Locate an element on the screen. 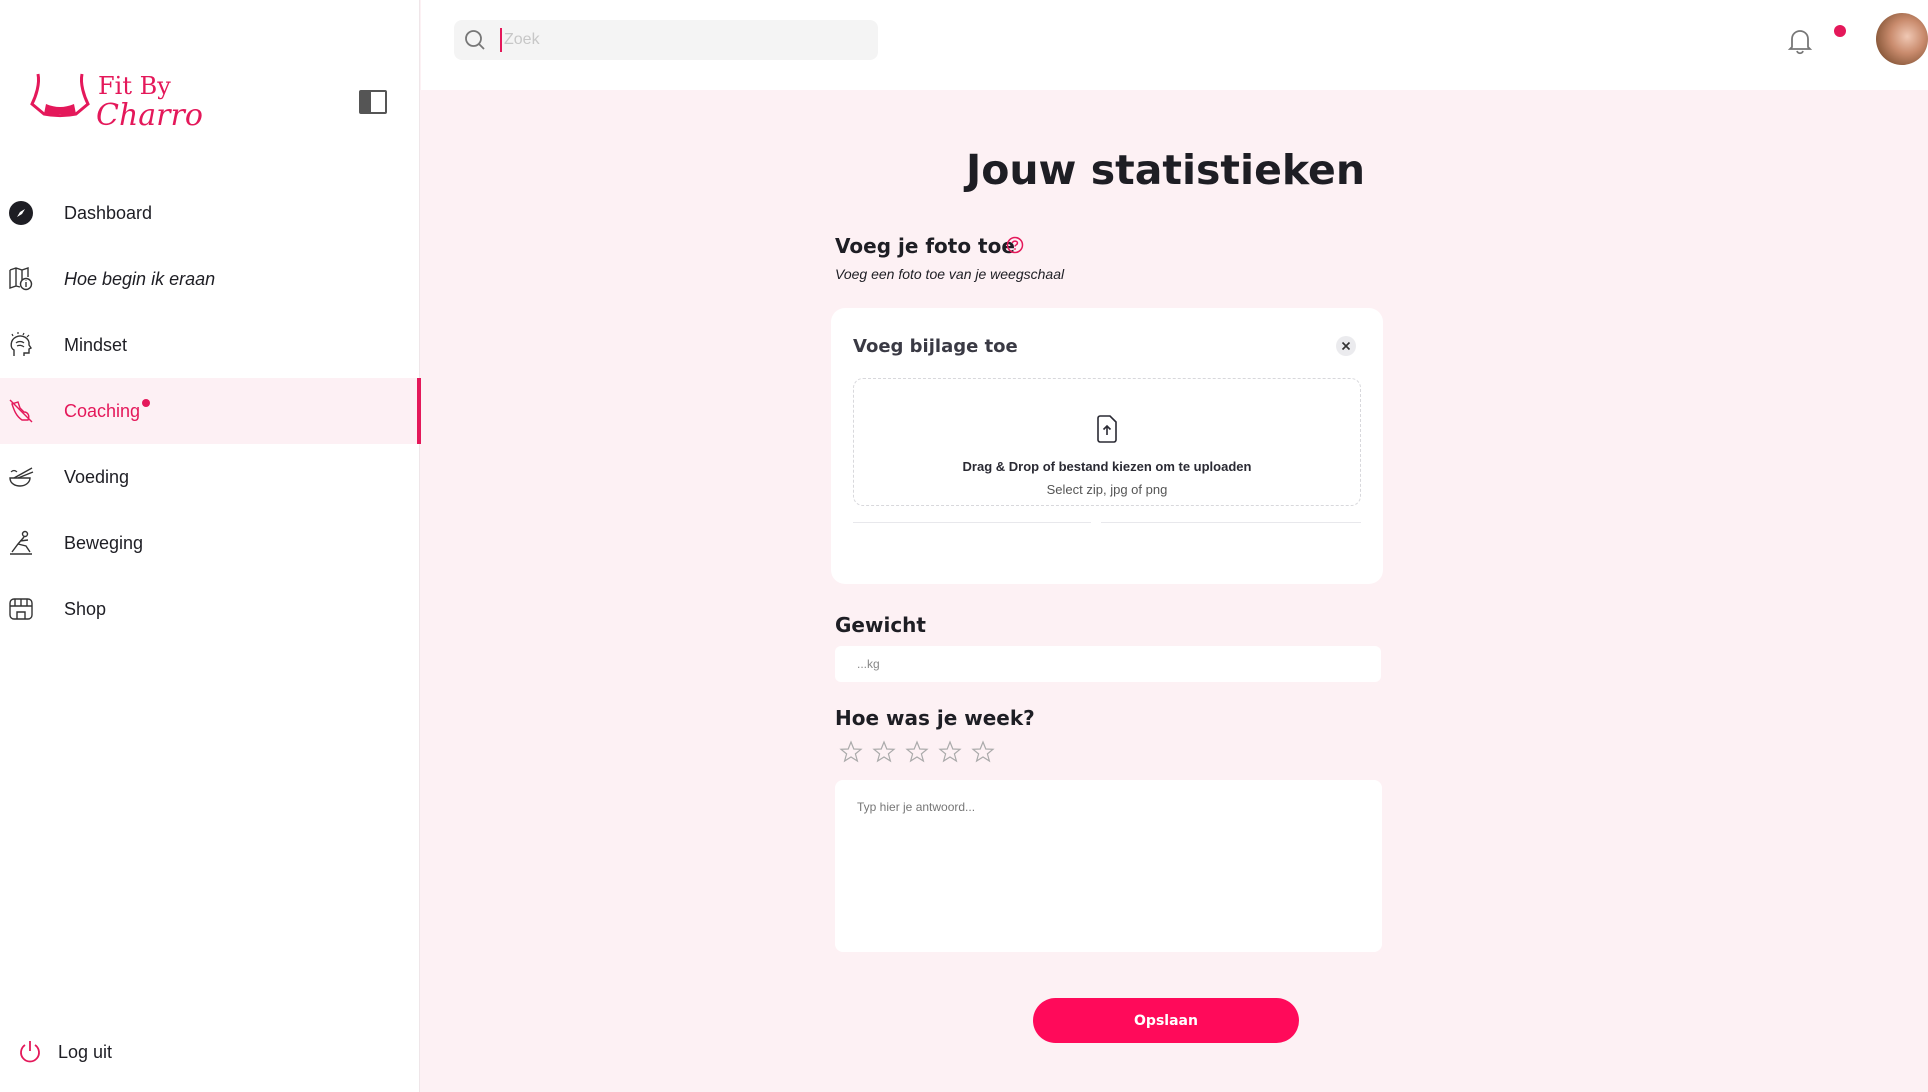 The width and height of the screenshot is (1928, 1092). map-info-icon is located at coordinates (21, 279).